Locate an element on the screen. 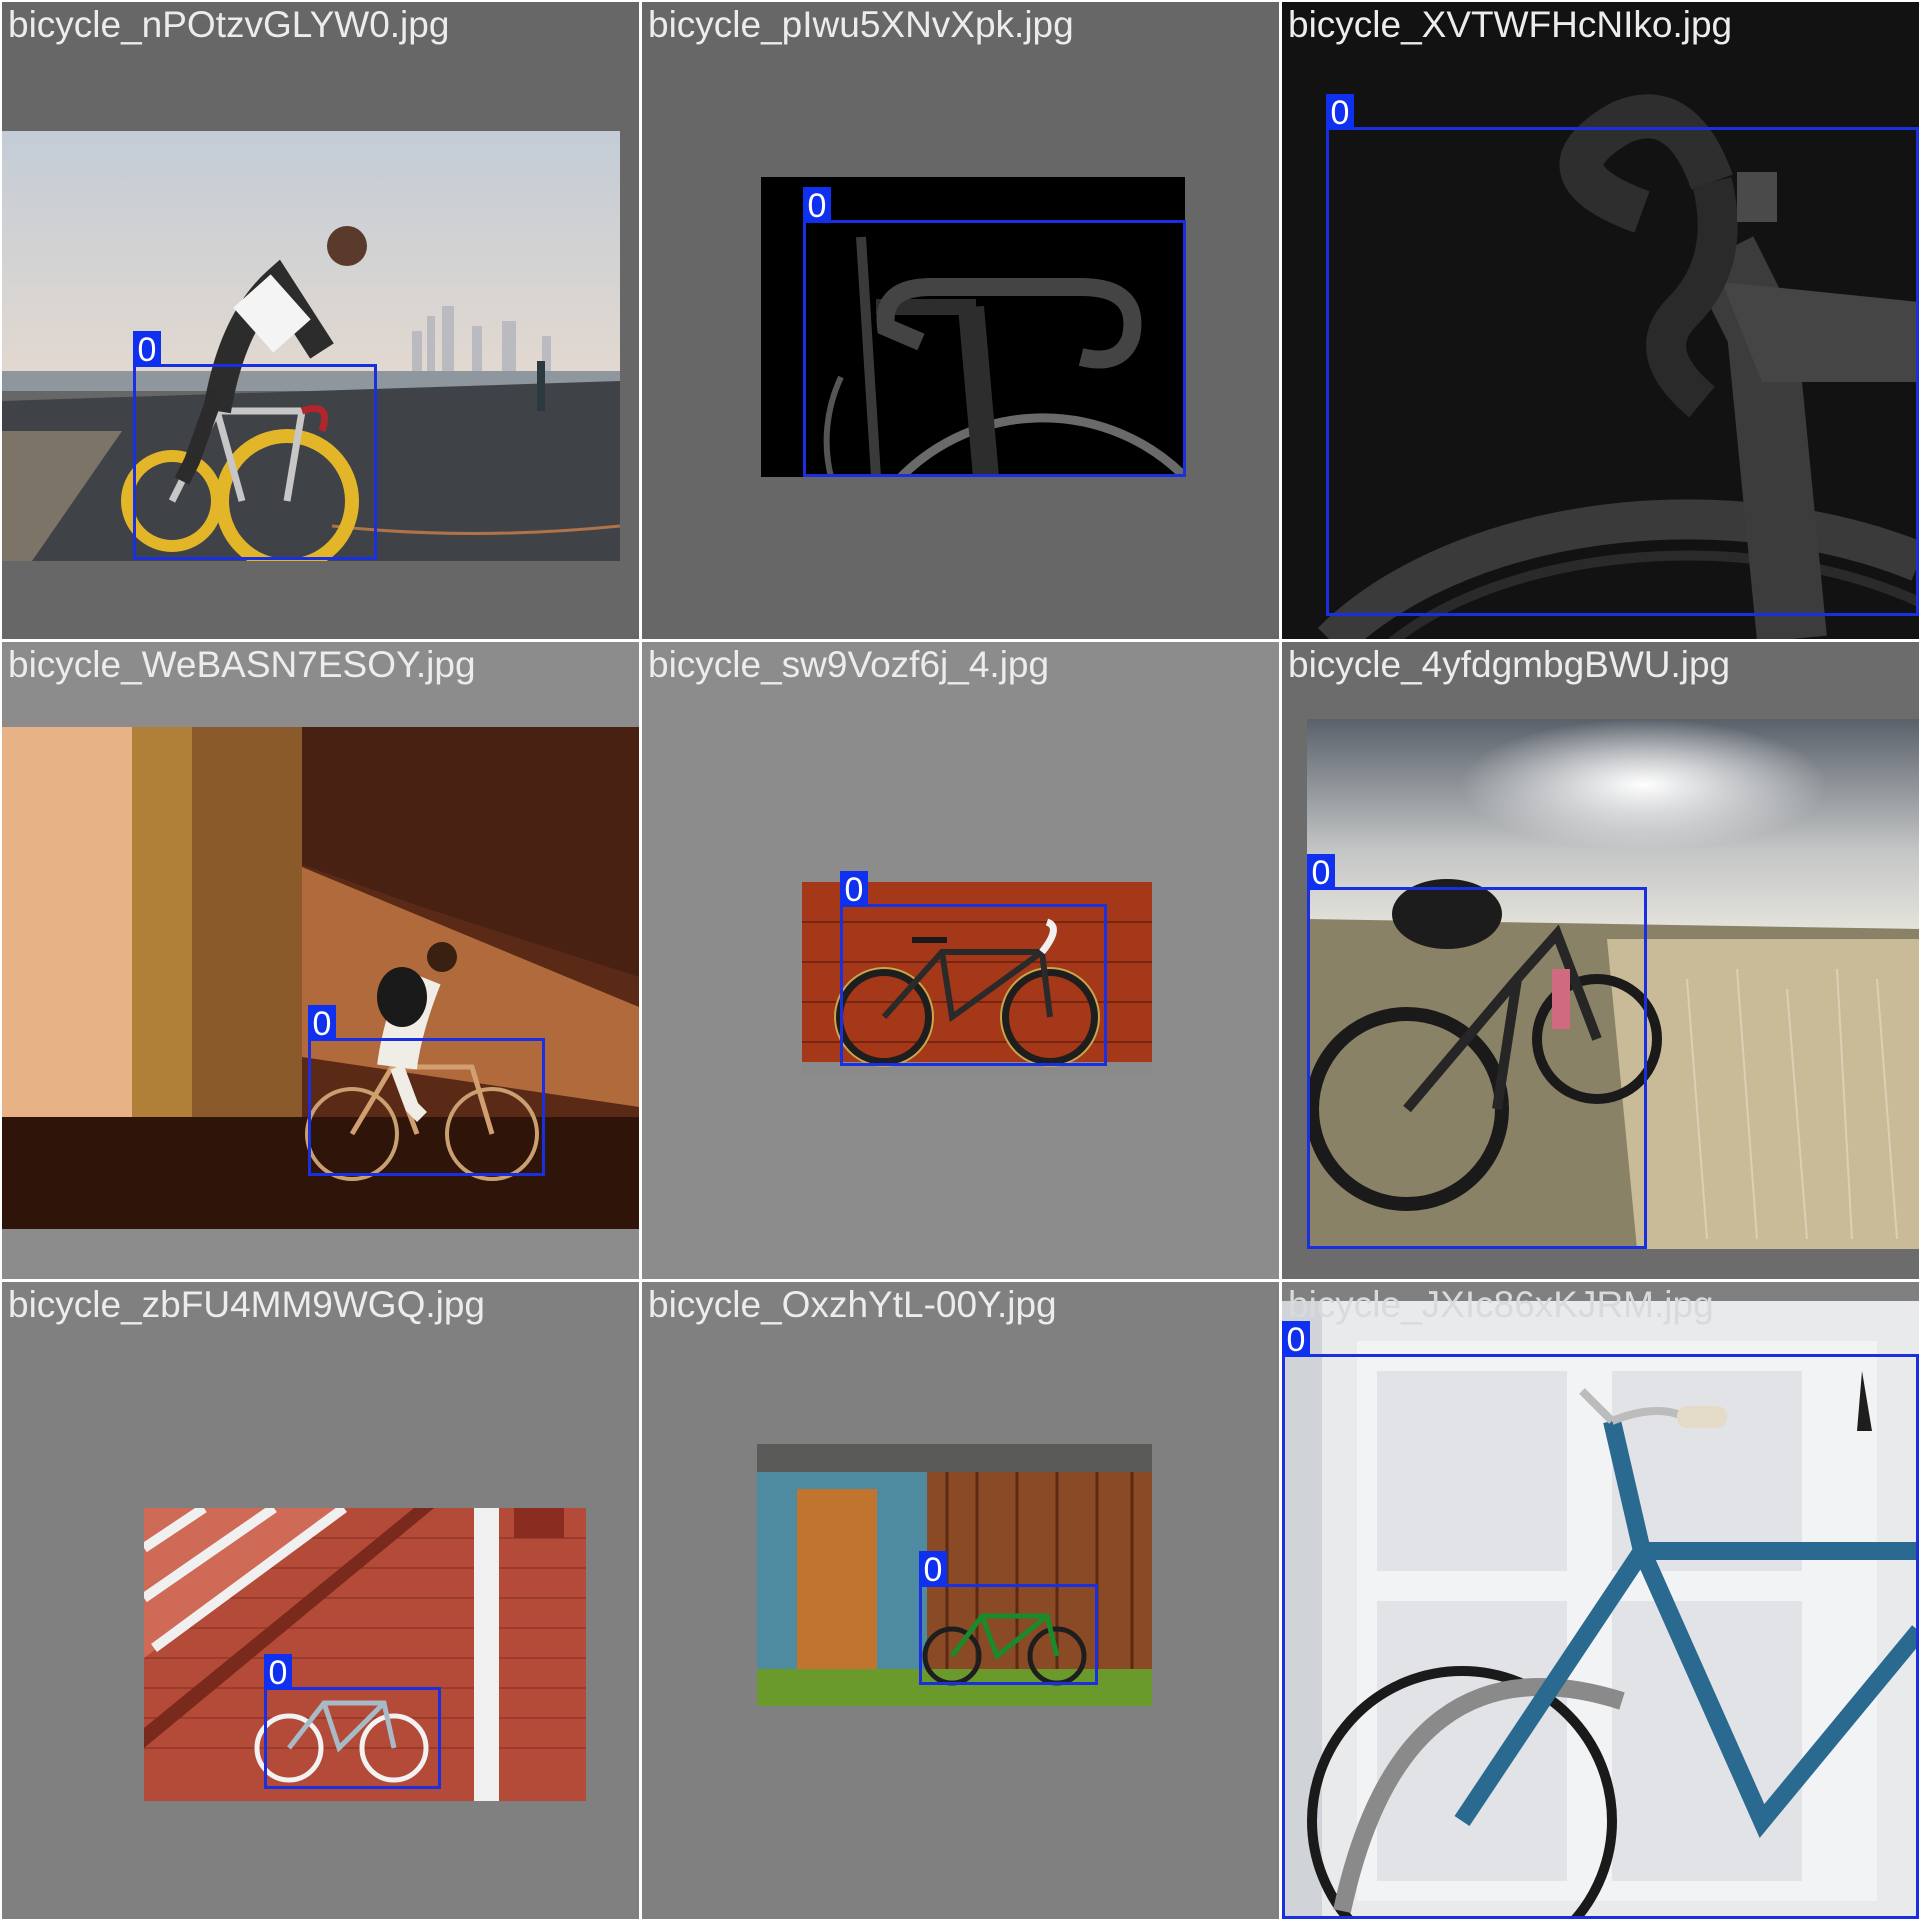  tile-6: 0 bicycle_4yfdgmbgBWU.jpg is located at coordinates (1600, 960).